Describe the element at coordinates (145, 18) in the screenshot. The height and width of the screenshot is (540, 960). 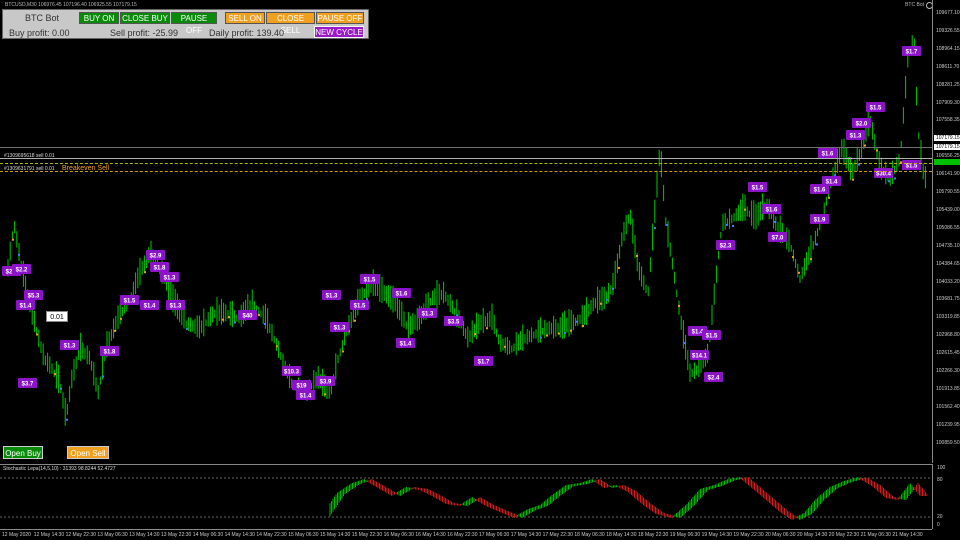
I see `close-buy-button: CLOSE BUY` at that location.